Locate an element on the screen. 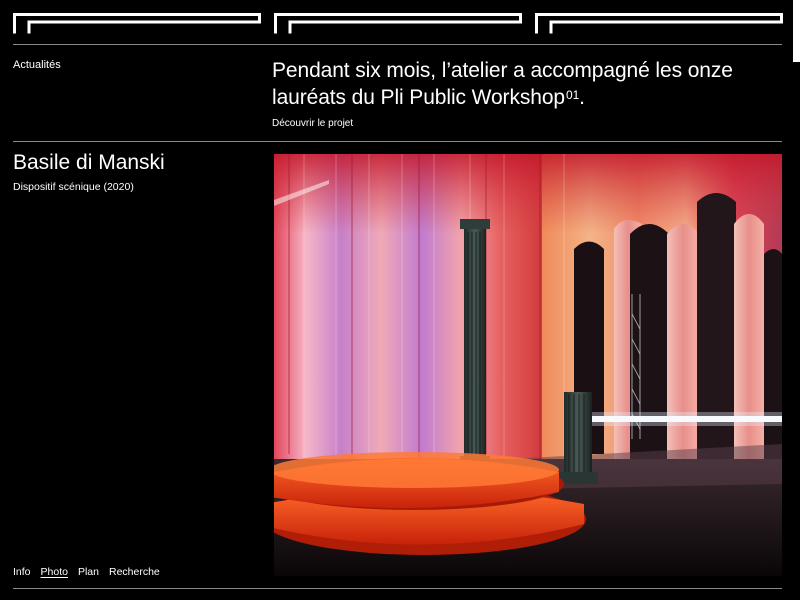 The height and width of the screenshot is (600, 800). nav-photo: Photo is located at coordinates (54, 572).